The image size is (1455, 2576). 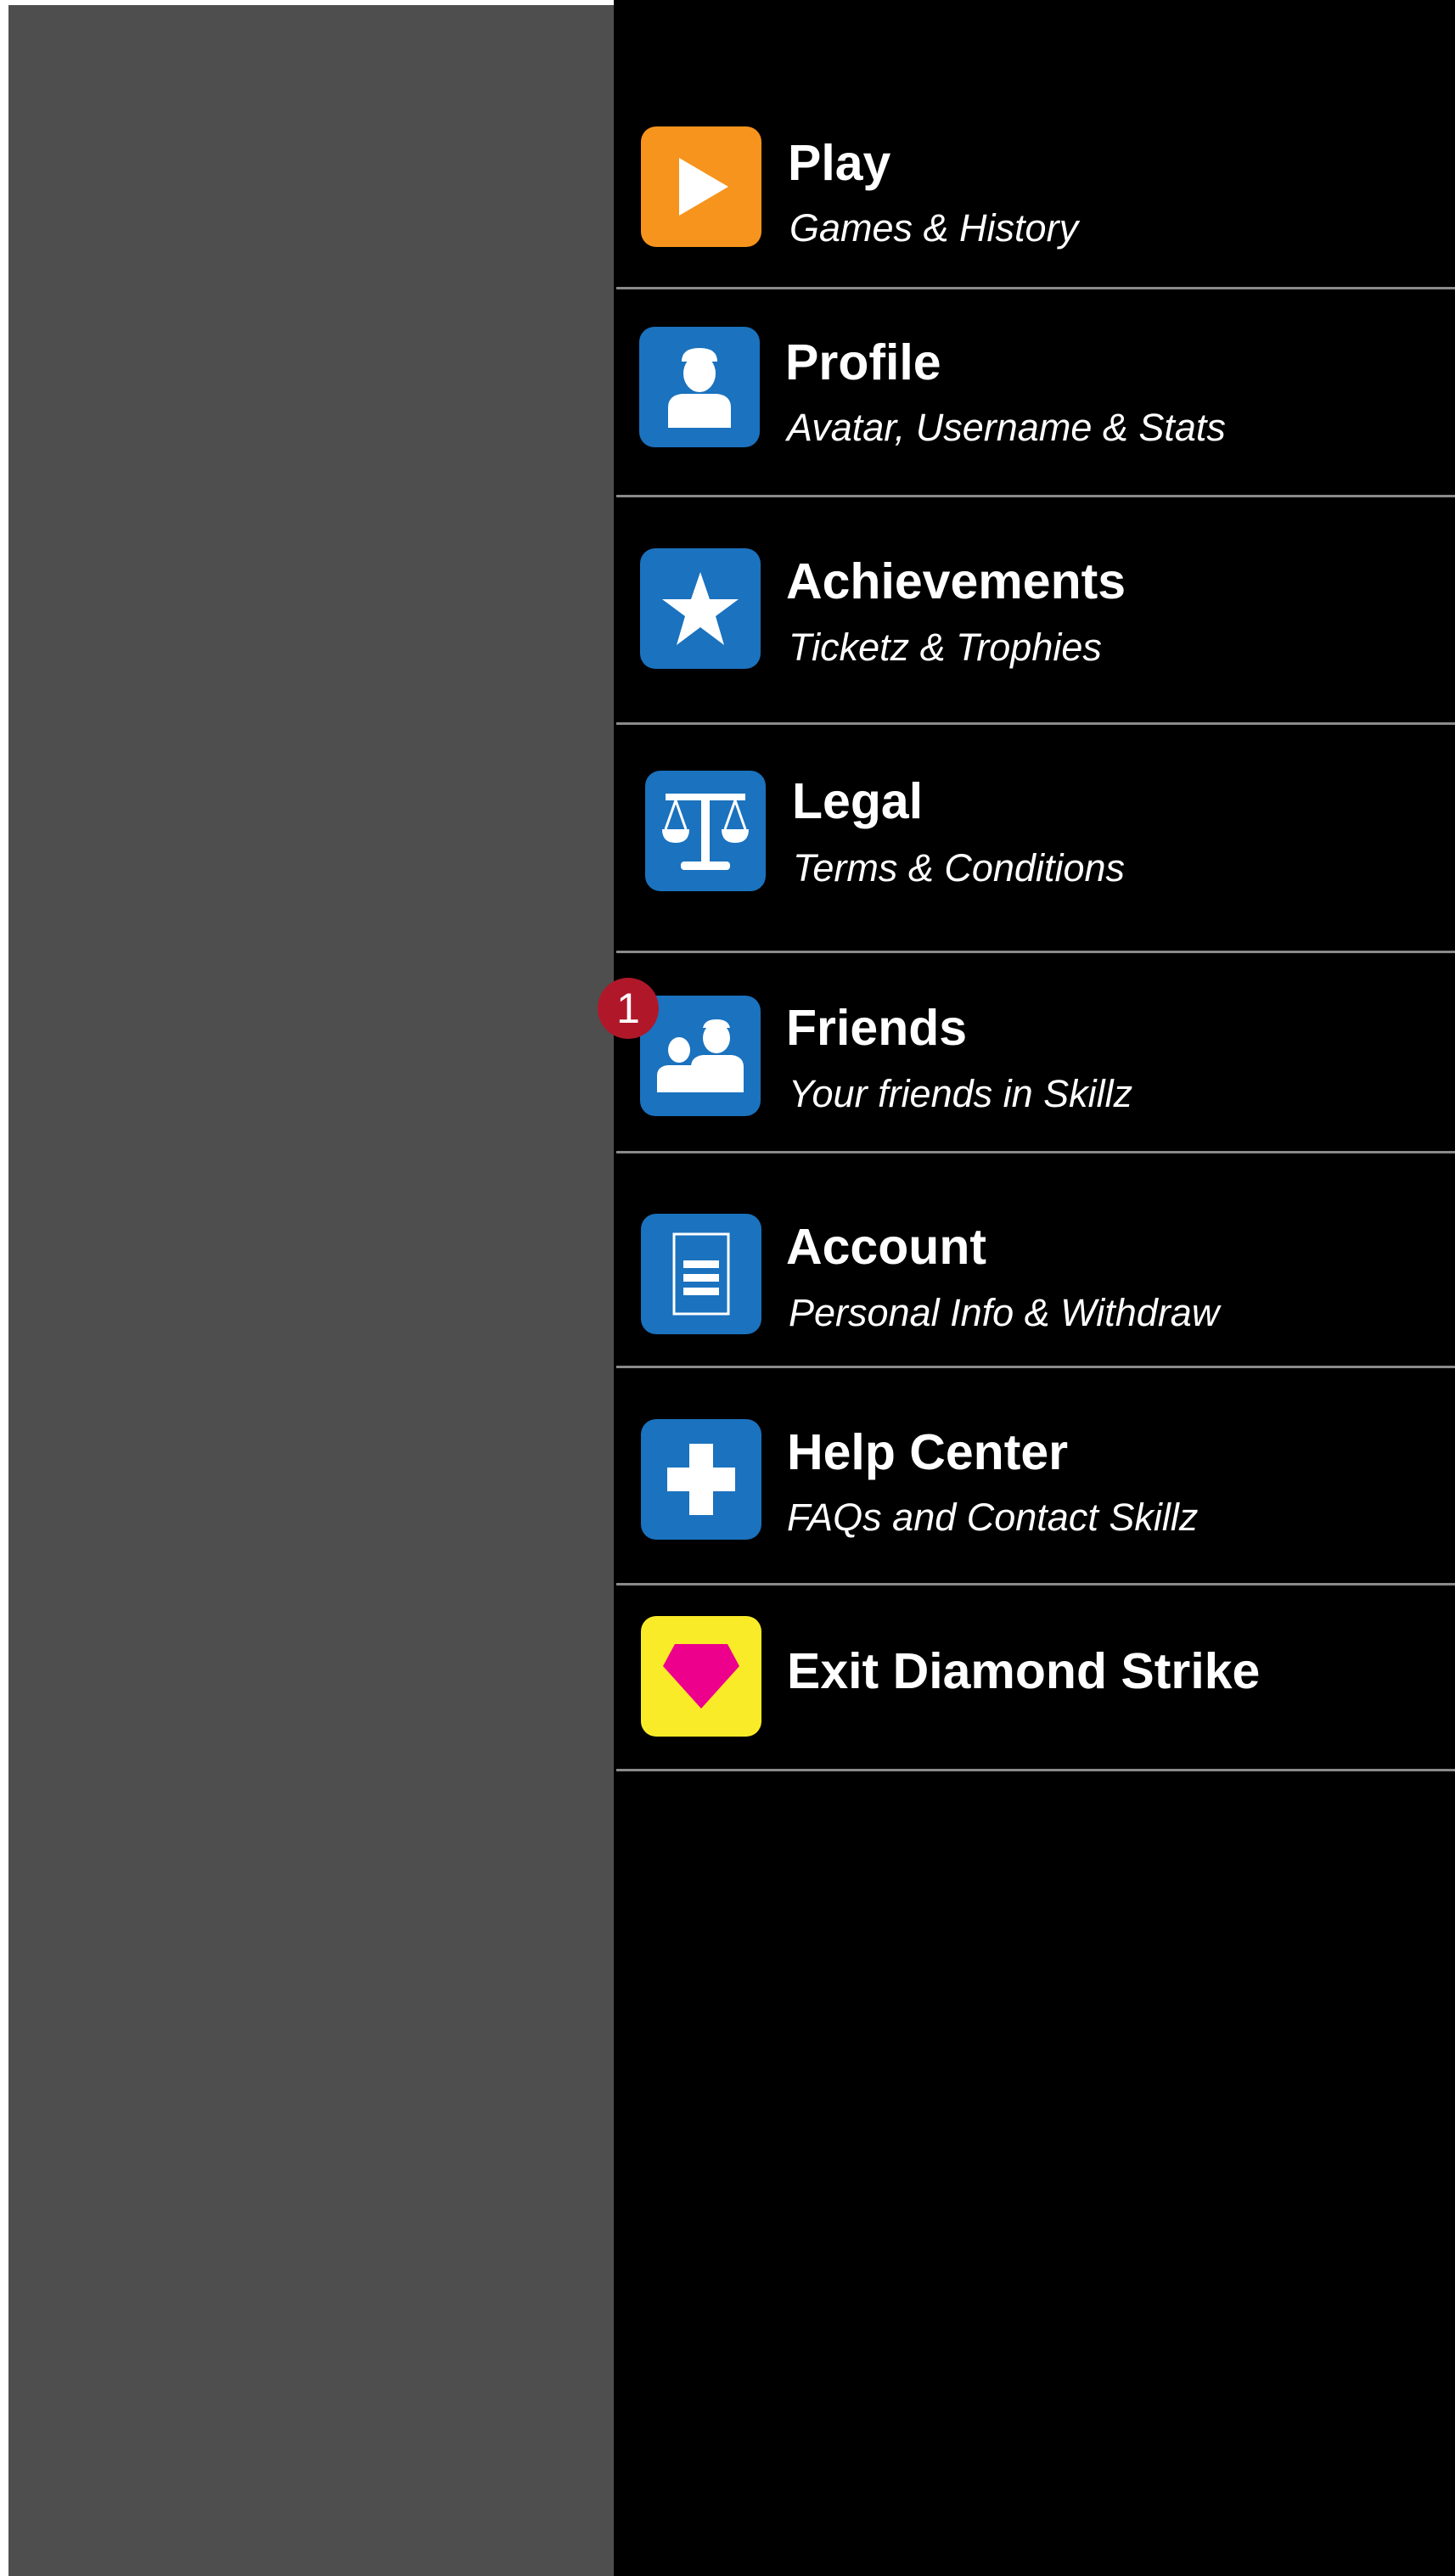 What do you see at coordinates (956, 581) in the screenshot?
I see `menu-item-title: Achievements` at bounding box center [956, 581].